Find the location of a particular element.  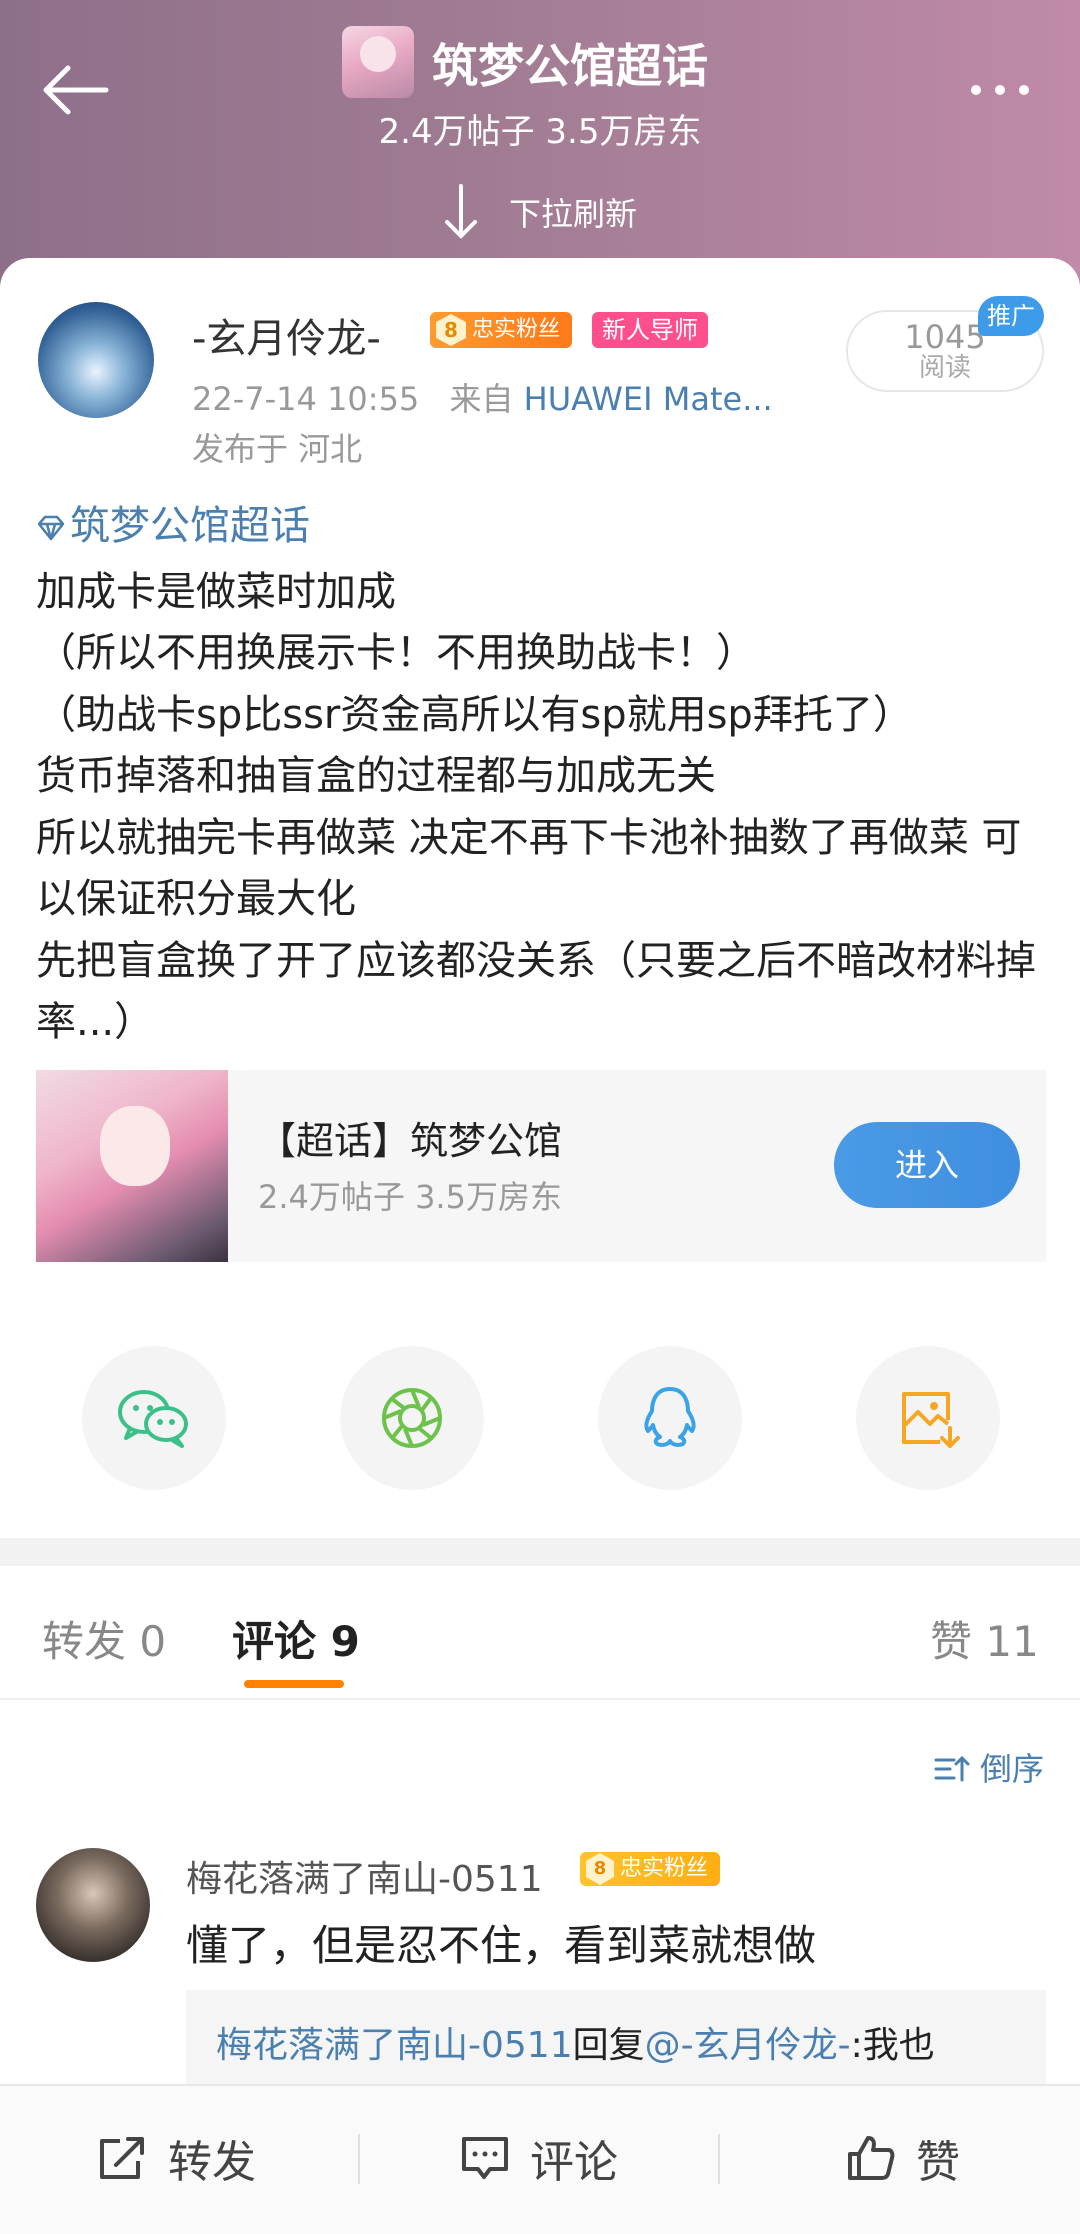

promo-tag: 推广 is located at coordinates (1011, 316).